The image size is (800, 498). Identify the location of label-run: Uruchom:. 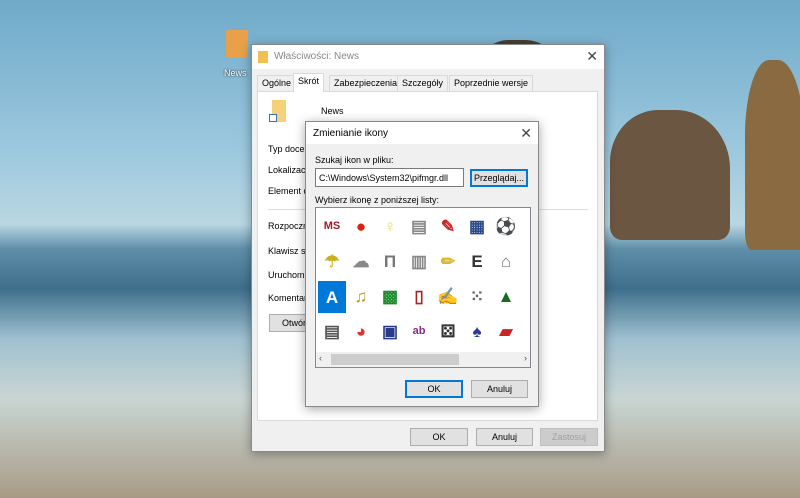
(288, 275).